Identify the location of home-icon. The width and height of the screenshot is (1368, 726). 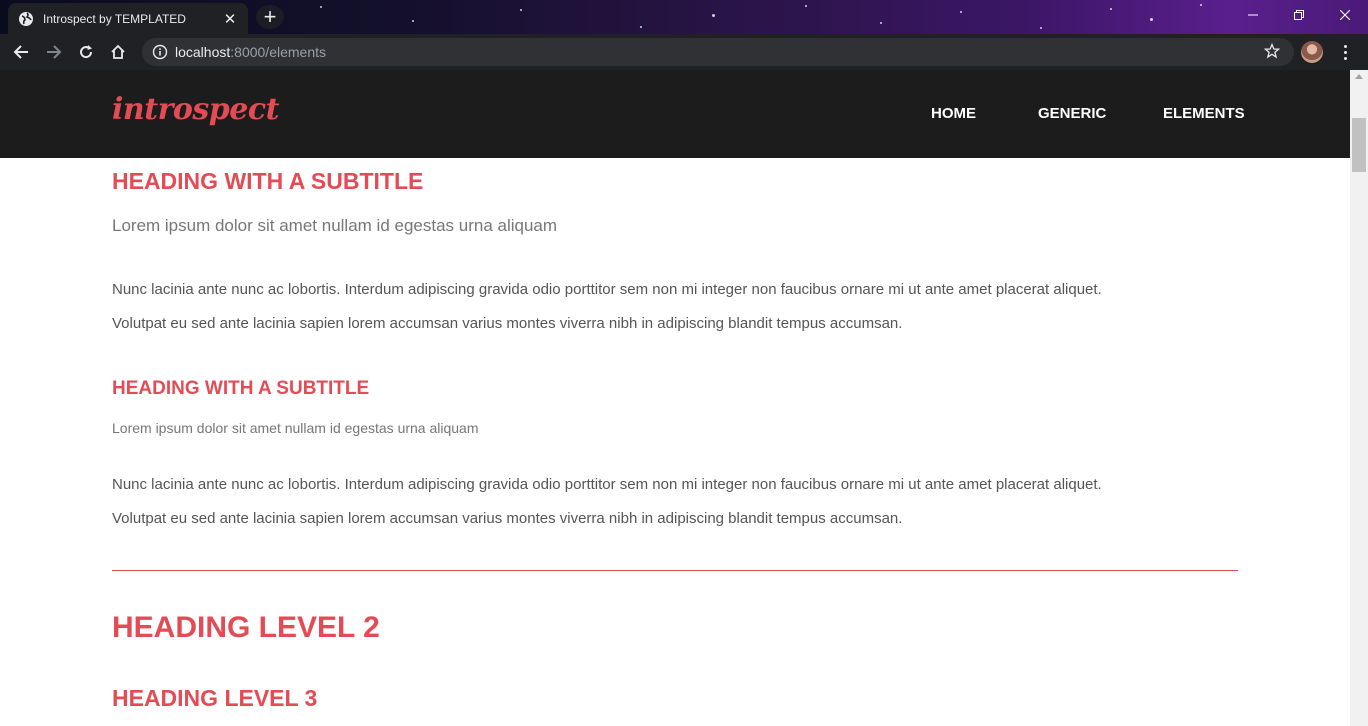
(118, 52).